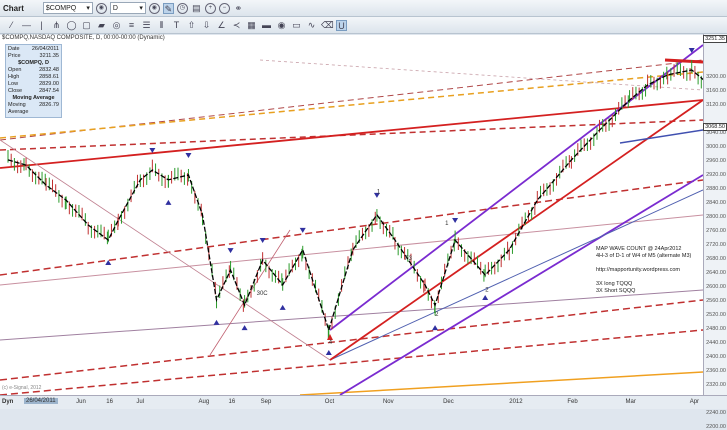 This screenshot has width=727, height=430. Describe the element at coordinates (716, 259) in the screenshot. I see `y-tick-label: 2680.00` at that location.